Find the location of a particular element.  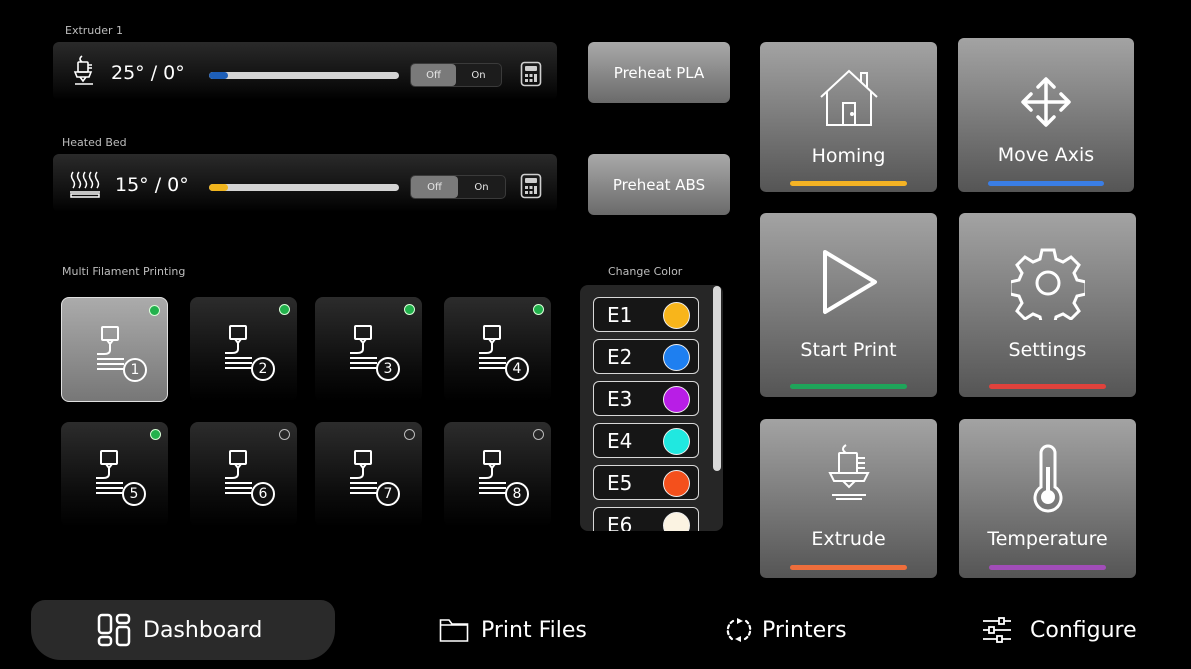

sliders-icon is located at coordinates (997, 630).